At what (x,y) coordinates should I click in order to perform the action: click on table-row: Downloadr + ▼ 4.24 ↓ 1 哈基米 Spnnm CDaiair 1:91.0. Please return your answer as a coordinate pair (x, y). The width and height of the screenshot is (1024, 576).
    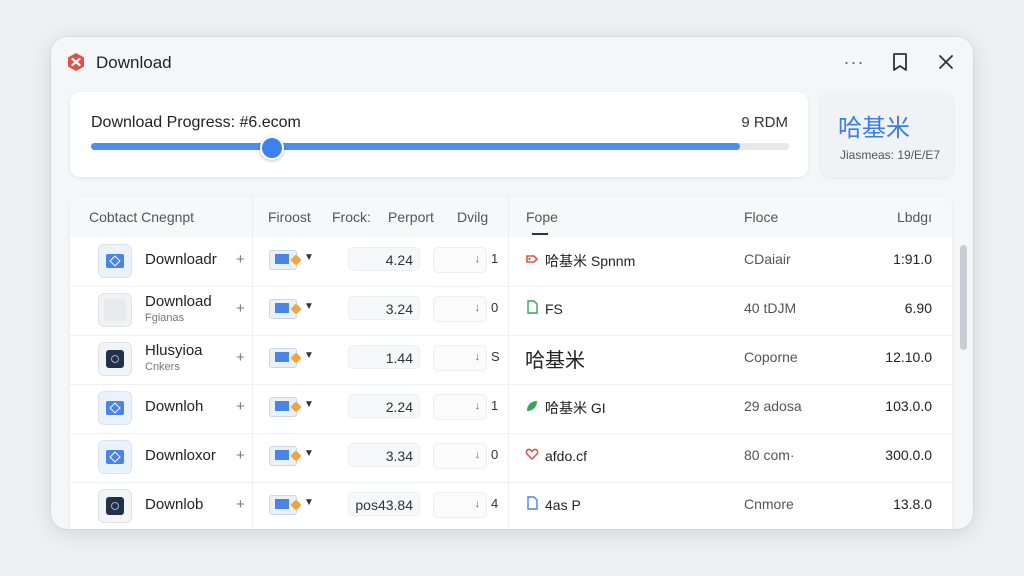
    Looking at the image, I should click on (511, 262).